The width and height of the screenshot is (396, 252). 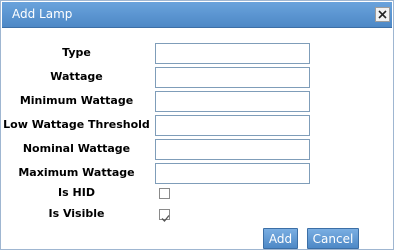 I want to click on checkmark-icon, so click(x=165, y=218).